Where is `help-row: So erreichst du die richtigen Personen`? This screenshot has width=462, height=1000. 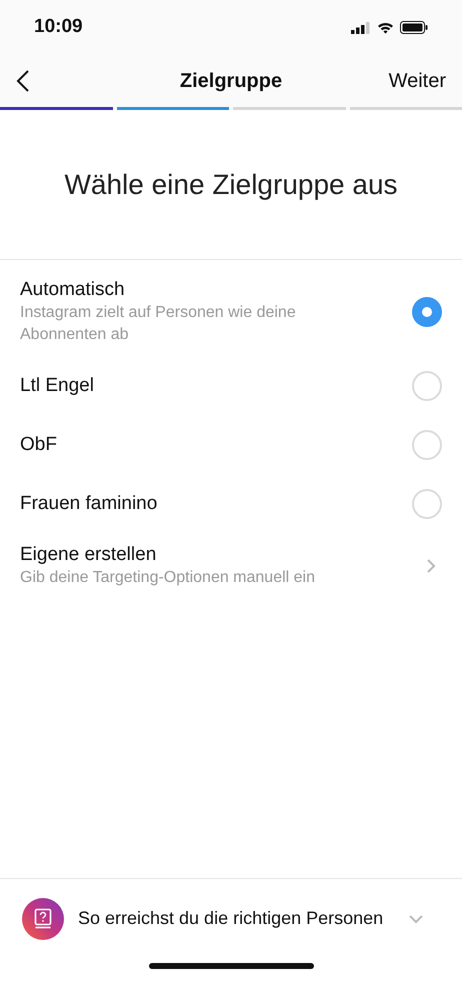 help-row: So erreichst du die richtigen Personen is located at coordinates (231, 918).